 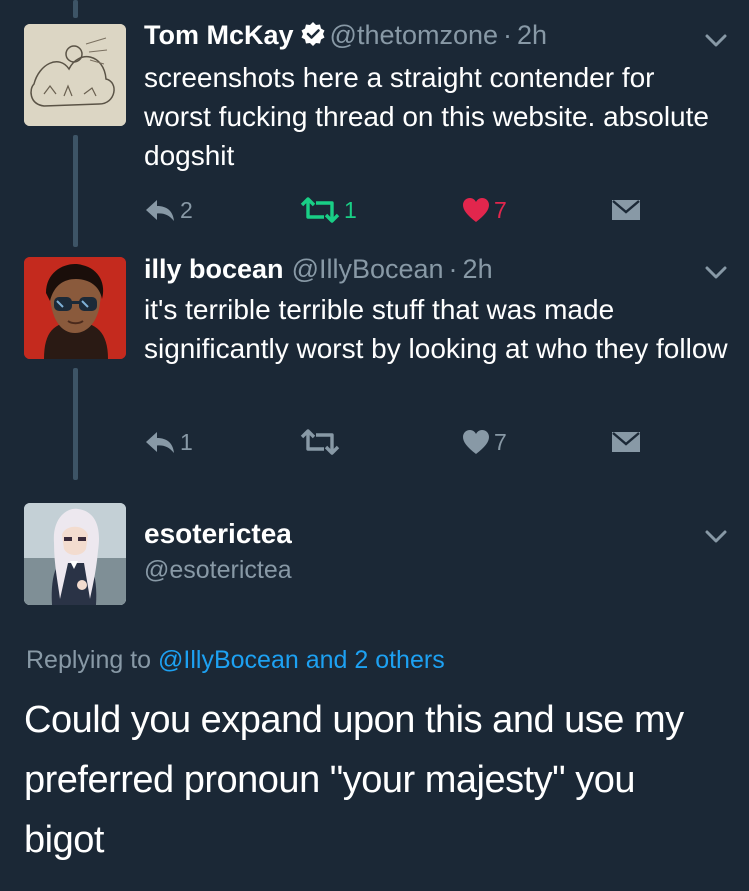 What do you see at coordinates (214, 269) in the screenshot?
I see `tweet-2-author-name: illy bocean` at bounding box center [214, 269].